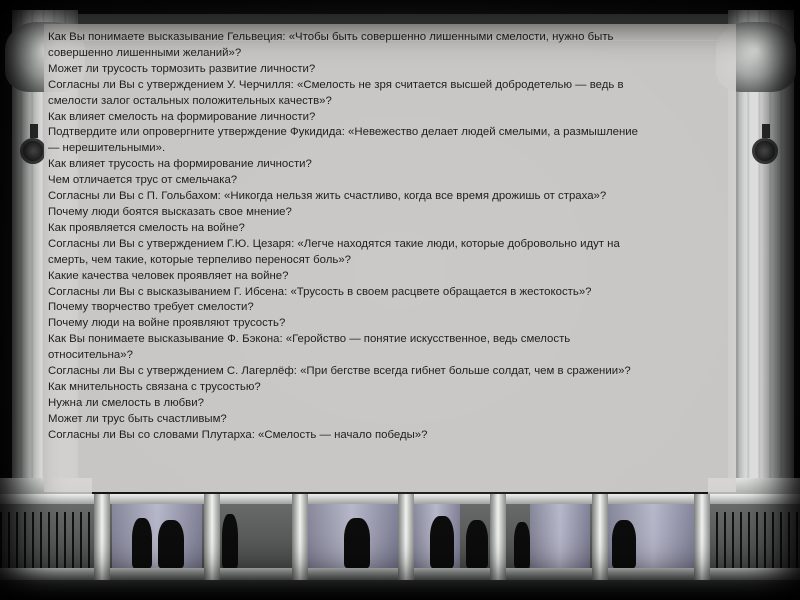  Describe the element at coordinates (33, 151) in the screenshot. I see `left-door-ring-icon` at that location.